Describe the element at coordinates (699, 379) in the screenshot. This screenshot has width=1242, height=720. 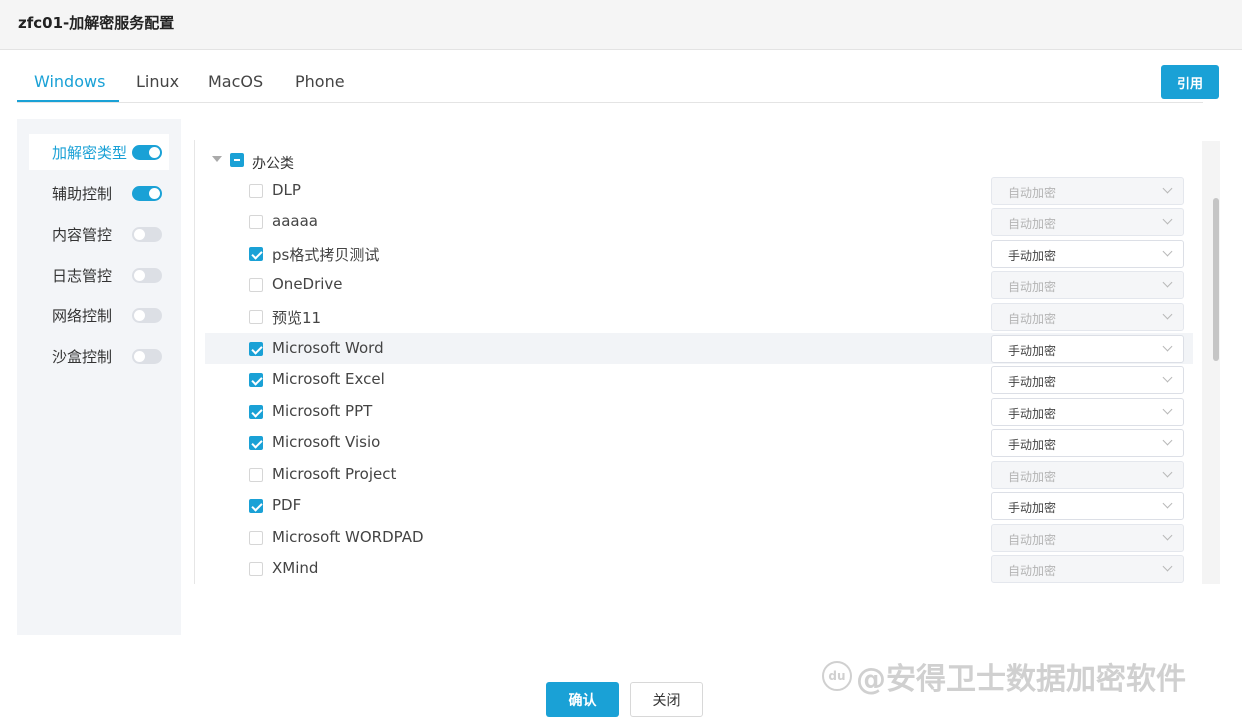
I see `tree-row: Microsoft Excel 手动加密` at that location.